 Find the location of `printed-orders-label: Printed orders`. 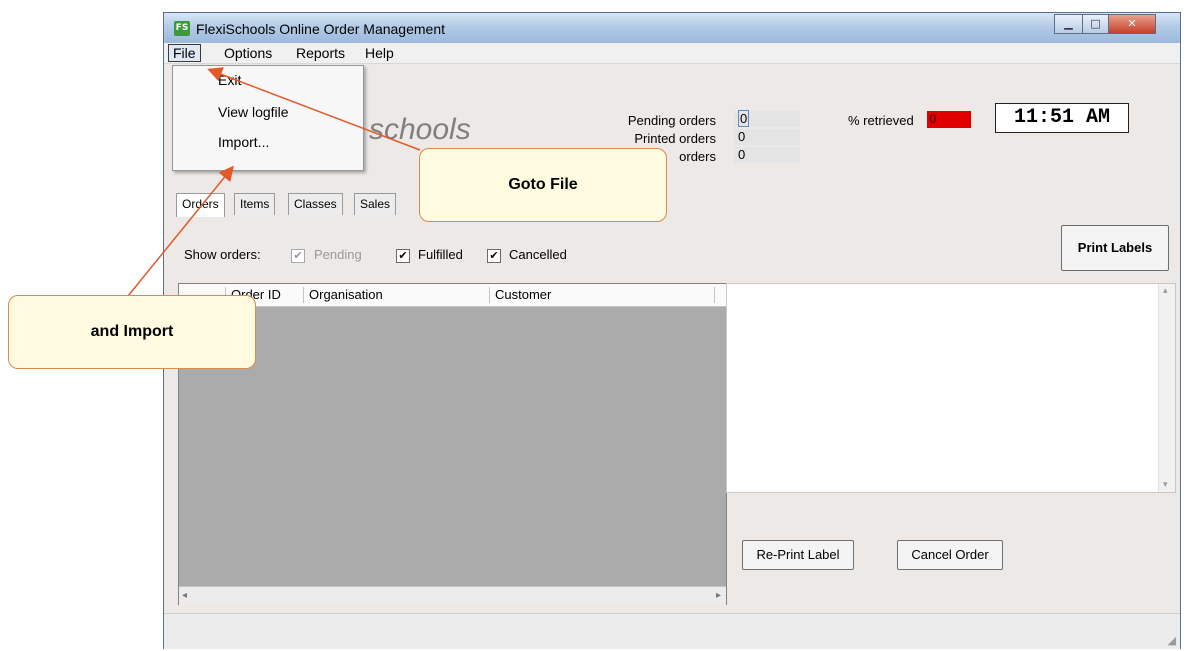

printed-orders-label: Printed orders is located at coordinates (675, 138).